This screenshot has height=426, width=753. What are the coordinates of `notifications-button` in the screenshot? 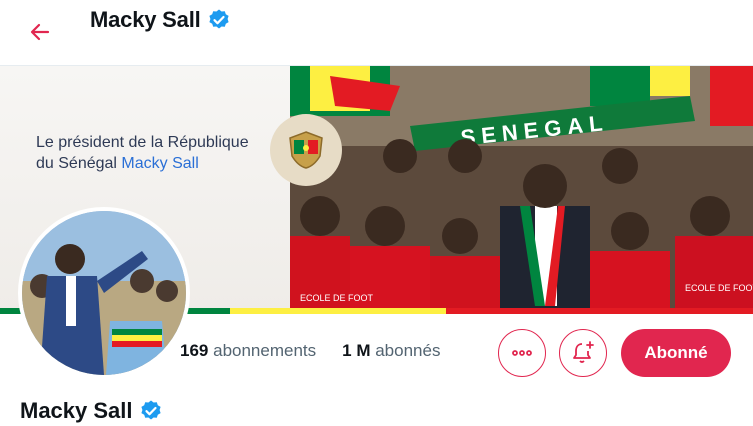 It's located at (583, 353).